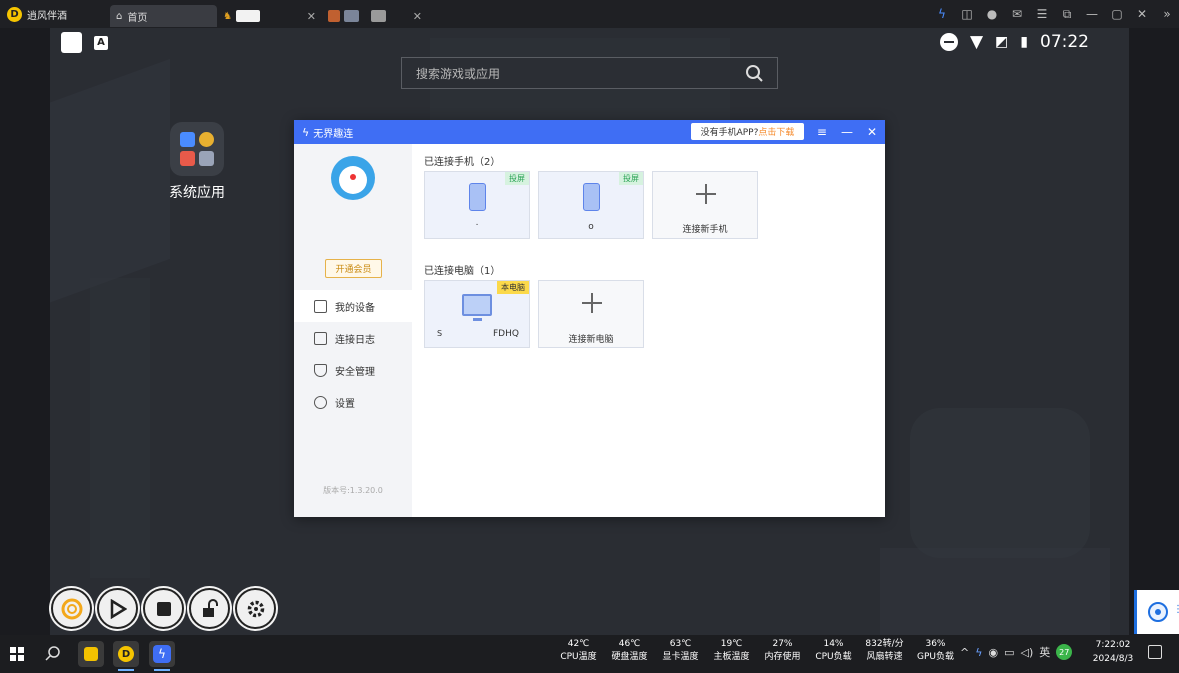 Image resolution: width=1179 pixels, height=673 pixels. Describe the element at coordinates (197, 193) in the screenshot. I see `folder-label: 系统应用` at that location.